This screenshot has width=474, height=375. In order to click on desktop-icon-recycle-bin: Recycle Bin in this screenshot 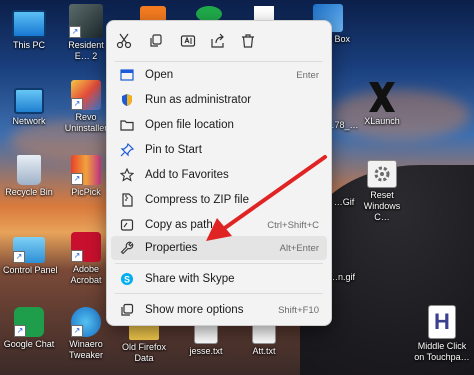, I will do `click(29, 176)`.